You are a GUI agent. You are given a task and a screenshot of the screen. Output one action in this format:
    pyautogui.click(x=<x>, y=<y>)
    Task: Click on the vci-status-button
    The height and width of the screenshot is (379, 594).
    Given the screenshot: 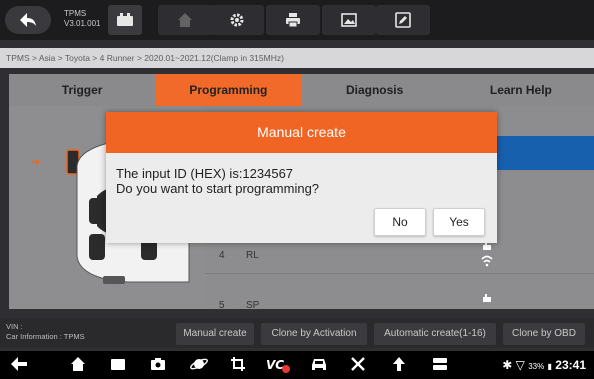 What is the action you would take?
    pyautogui.click(x=125, y=20)
    